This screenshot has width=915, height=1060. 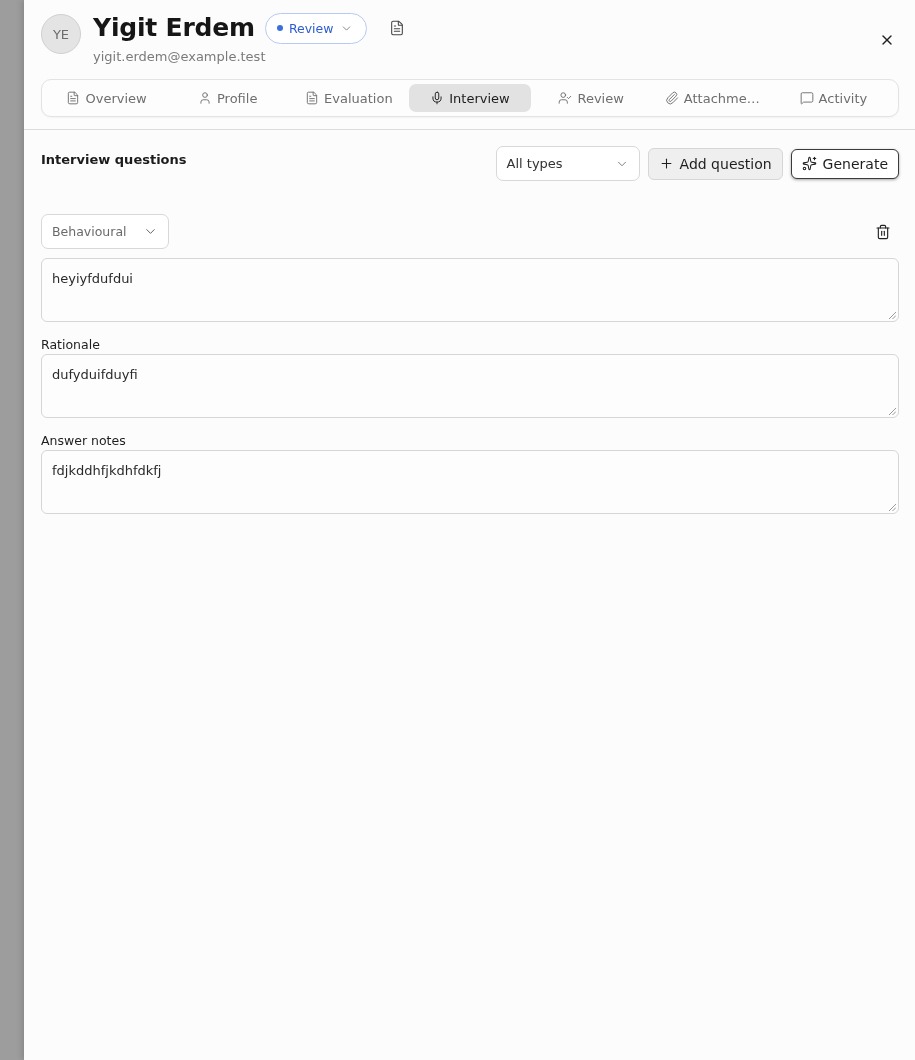 I want to click on tab: Review, so click(x=591, y=98).